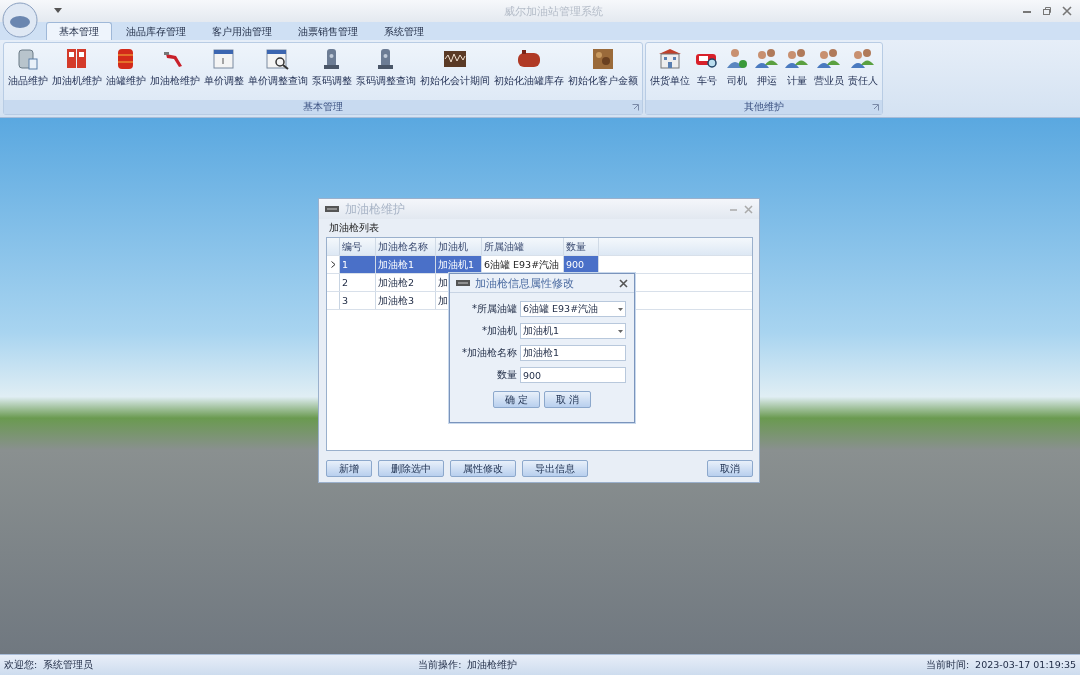 This screenshot has width=1080, height=675. I want to click on table-cell: 加油机1, so click(459, 264).